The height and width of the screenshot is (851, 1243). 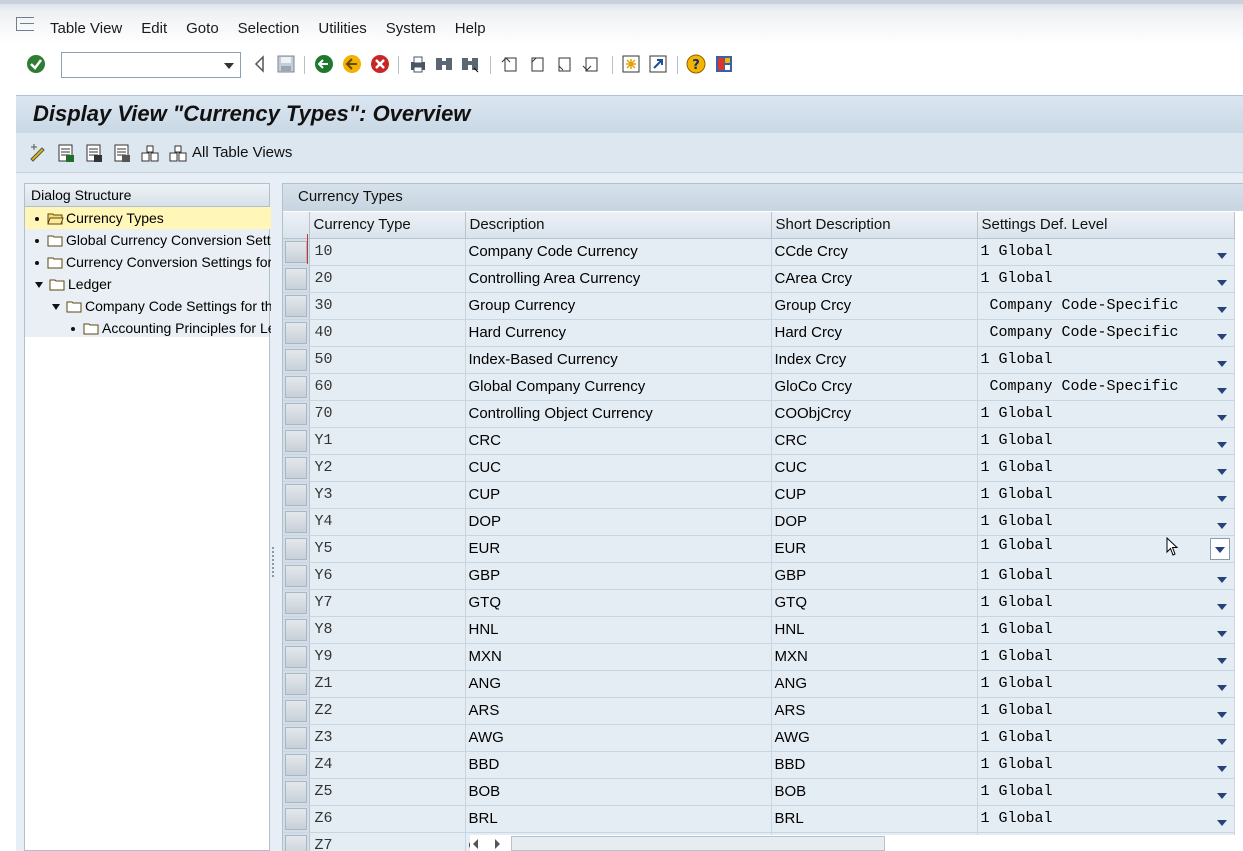 I want to click on cell-currency-type: Y8, so click(x=387, y=630).